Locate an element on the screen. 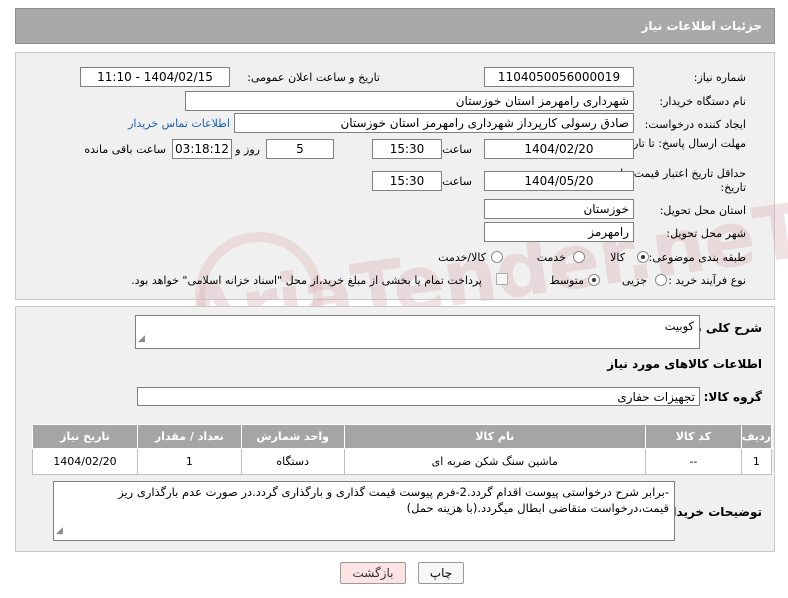 The image size is (788, 598). deadline-time-label: ساعت is located at coordinates (457, 149).